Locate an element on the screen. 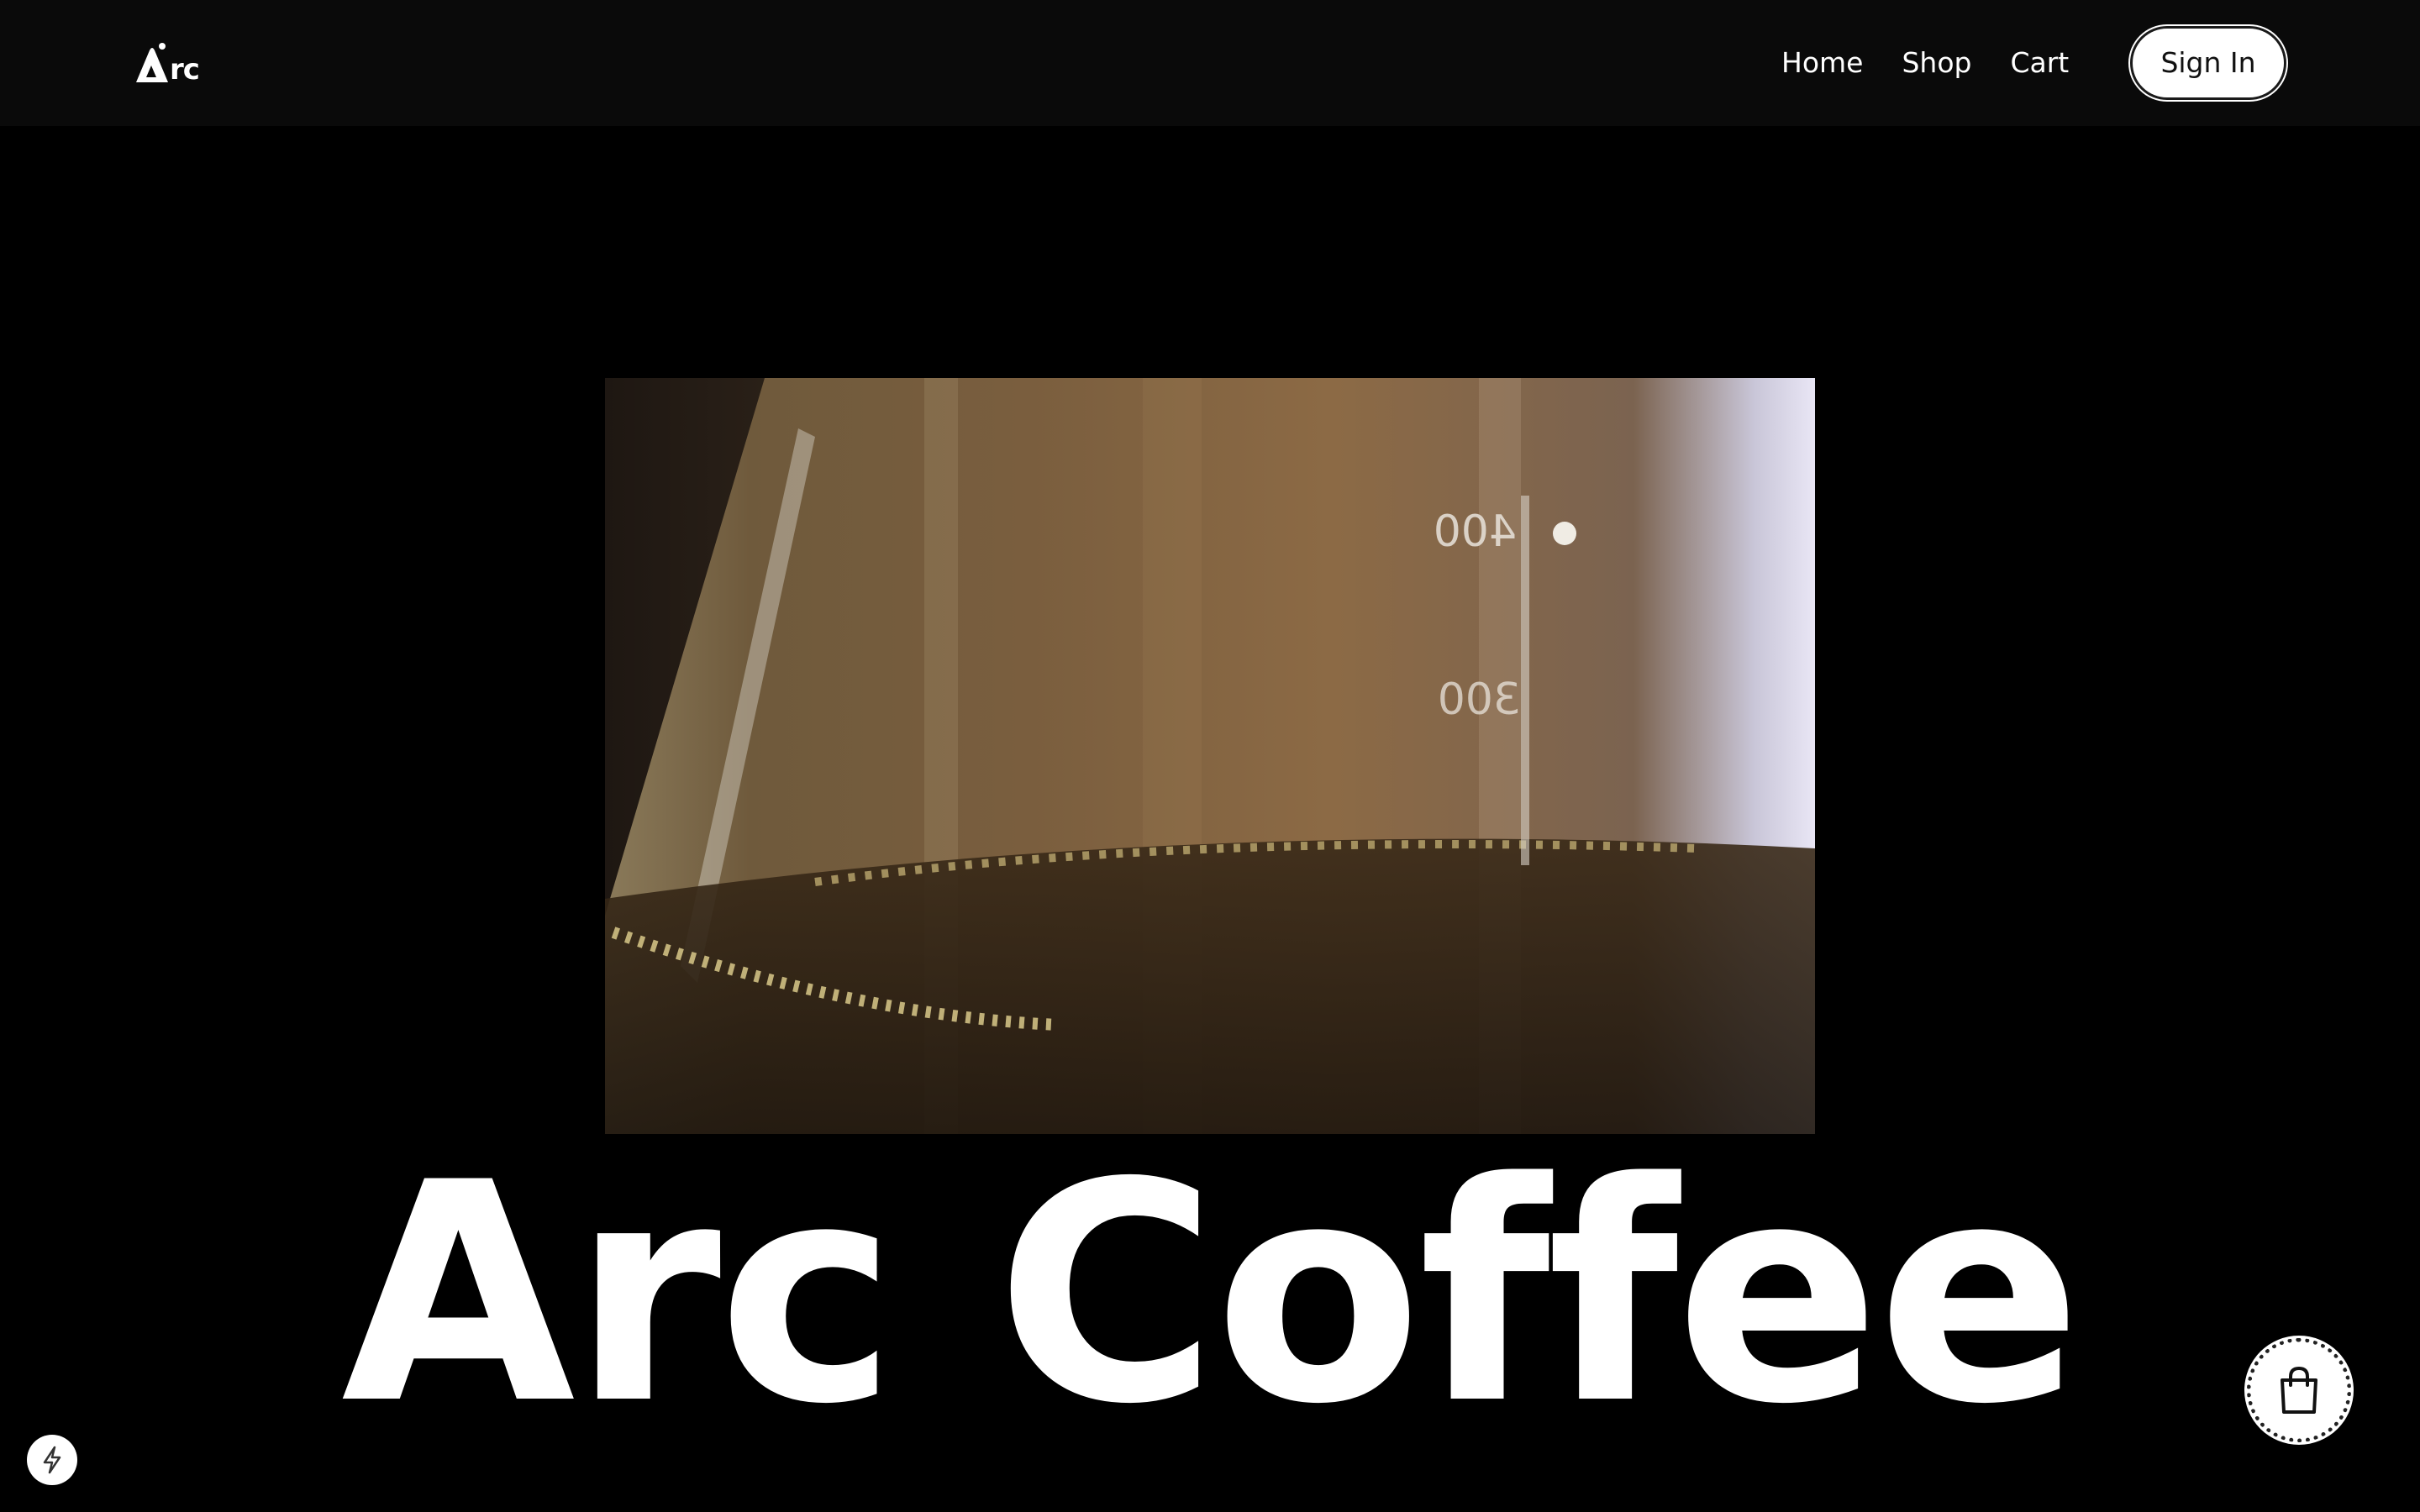 This screenshot has width=2420, height=1512. shopping-bag-icon is located at coordinates (2299, 1390).